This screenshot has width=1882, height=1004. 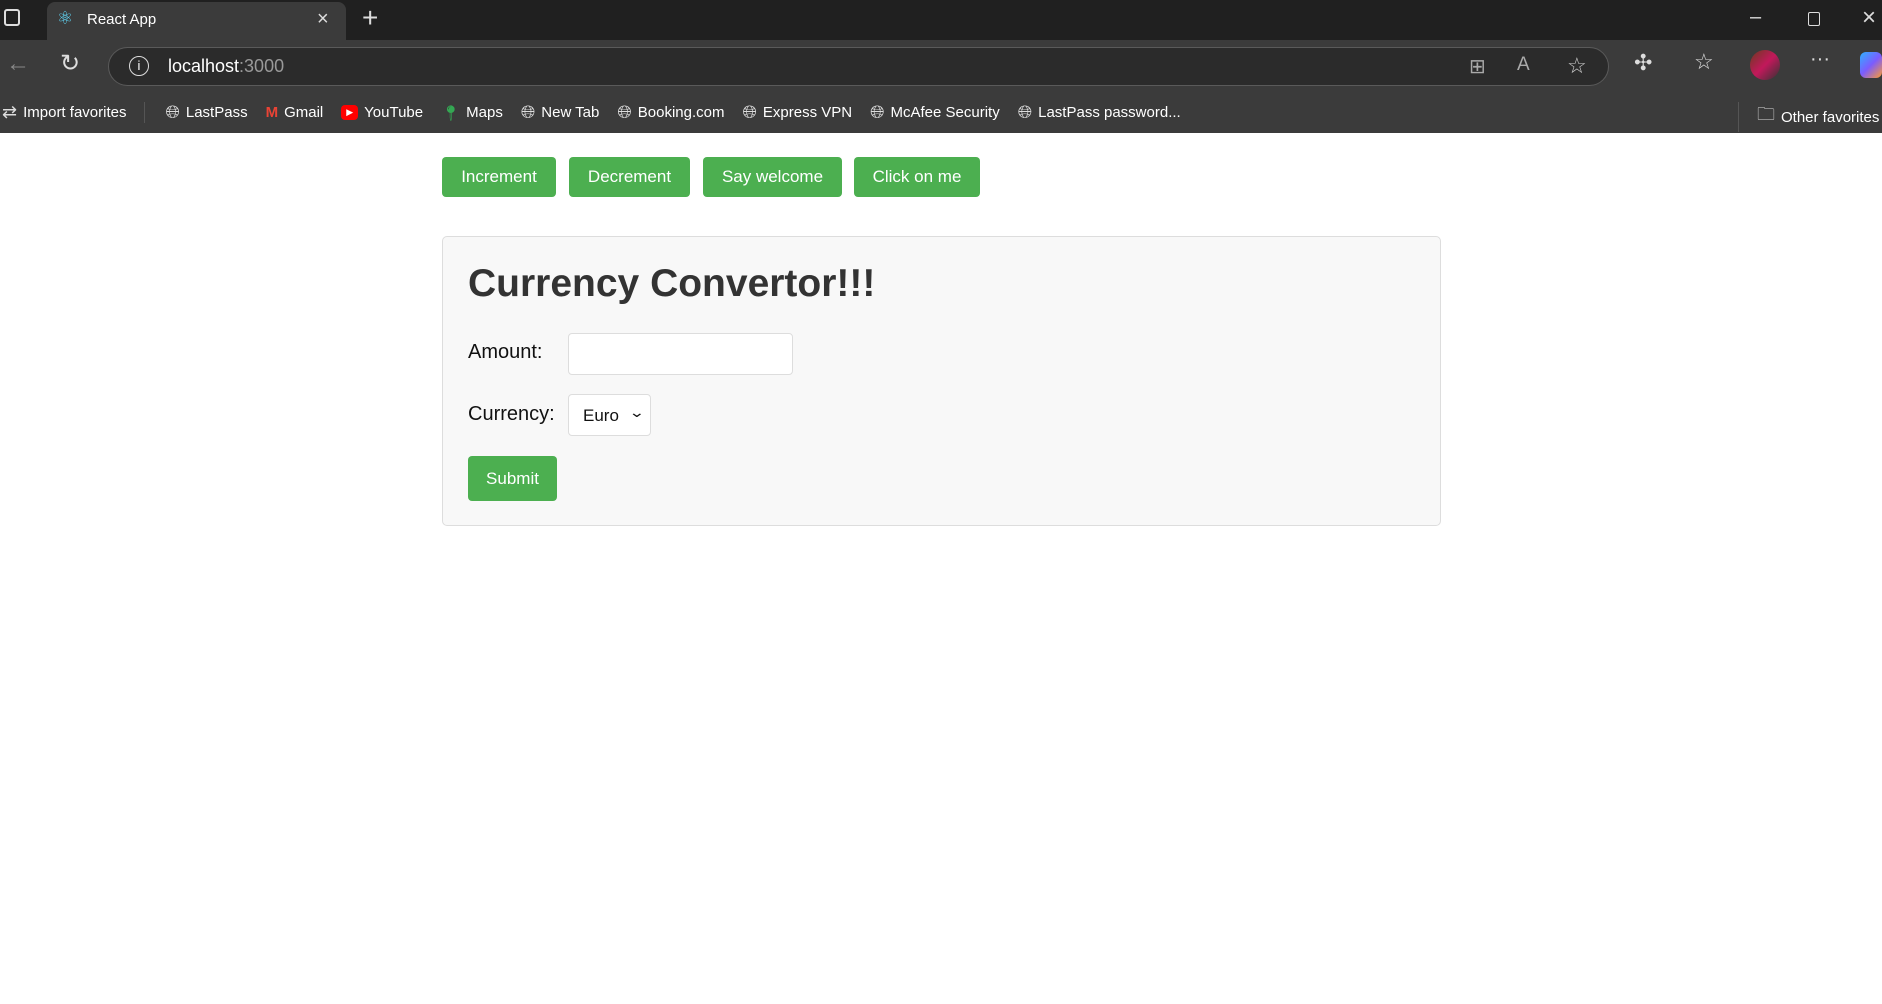 I want to click on site-info-icon: i, so click(x=139, y=66).